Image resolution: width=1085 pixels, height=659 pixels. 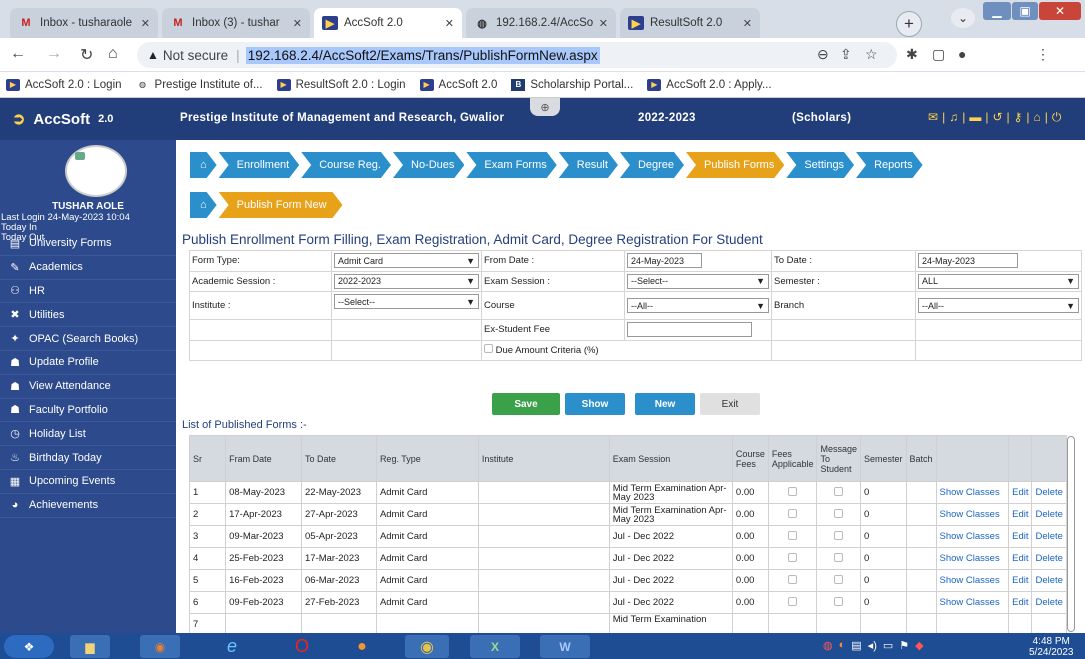 I want to click on sidebar-item-upcoming-events: ▦ Upcoming Events, so click(x=88, y=482).